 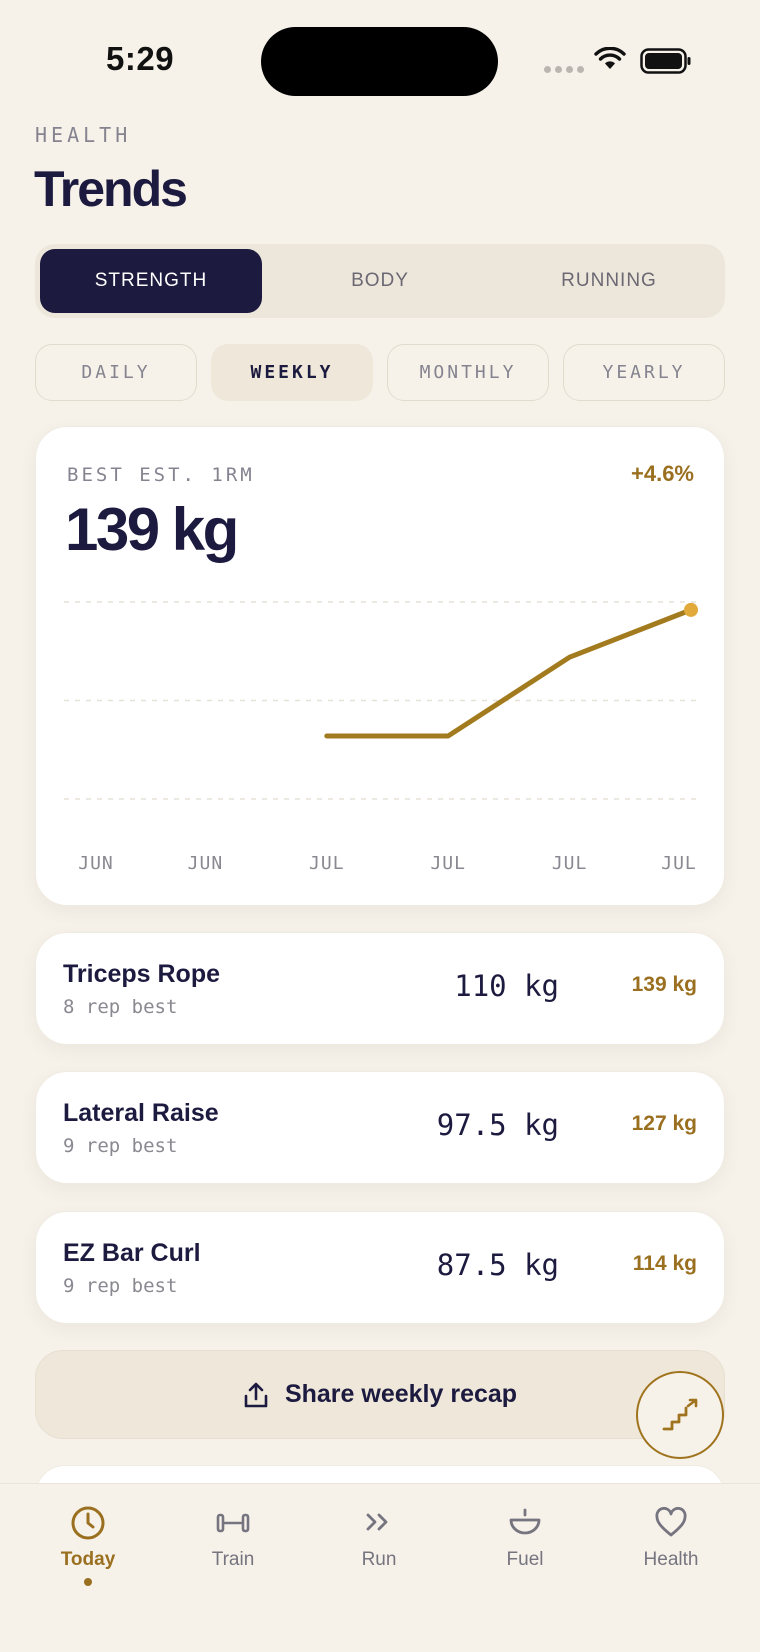 I want to click on page-title: Trends, so click(x=111, y=189).